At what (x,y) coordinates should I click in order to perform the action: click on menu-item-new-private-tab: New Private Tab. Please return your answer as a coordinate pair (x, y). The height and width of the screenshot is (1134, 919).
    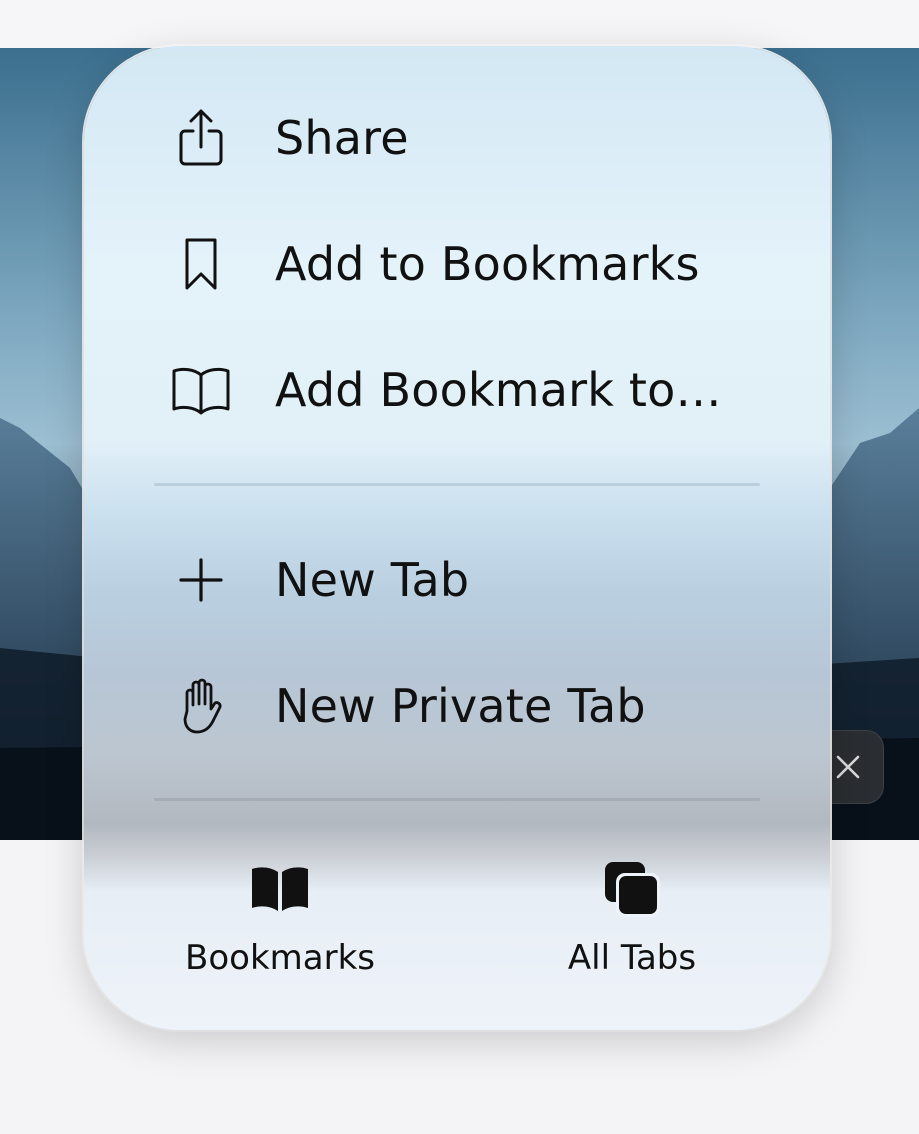
    Looking at the image, I should click on (457, 706).